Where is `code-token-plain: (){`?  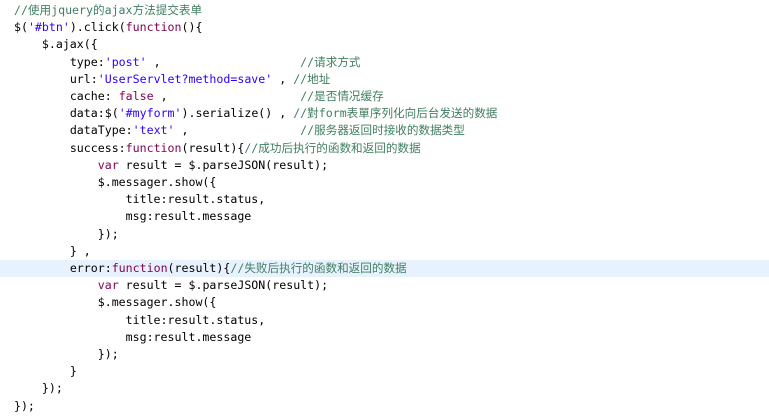 code-token-plain: (){ is located at coordinates (192, 27).